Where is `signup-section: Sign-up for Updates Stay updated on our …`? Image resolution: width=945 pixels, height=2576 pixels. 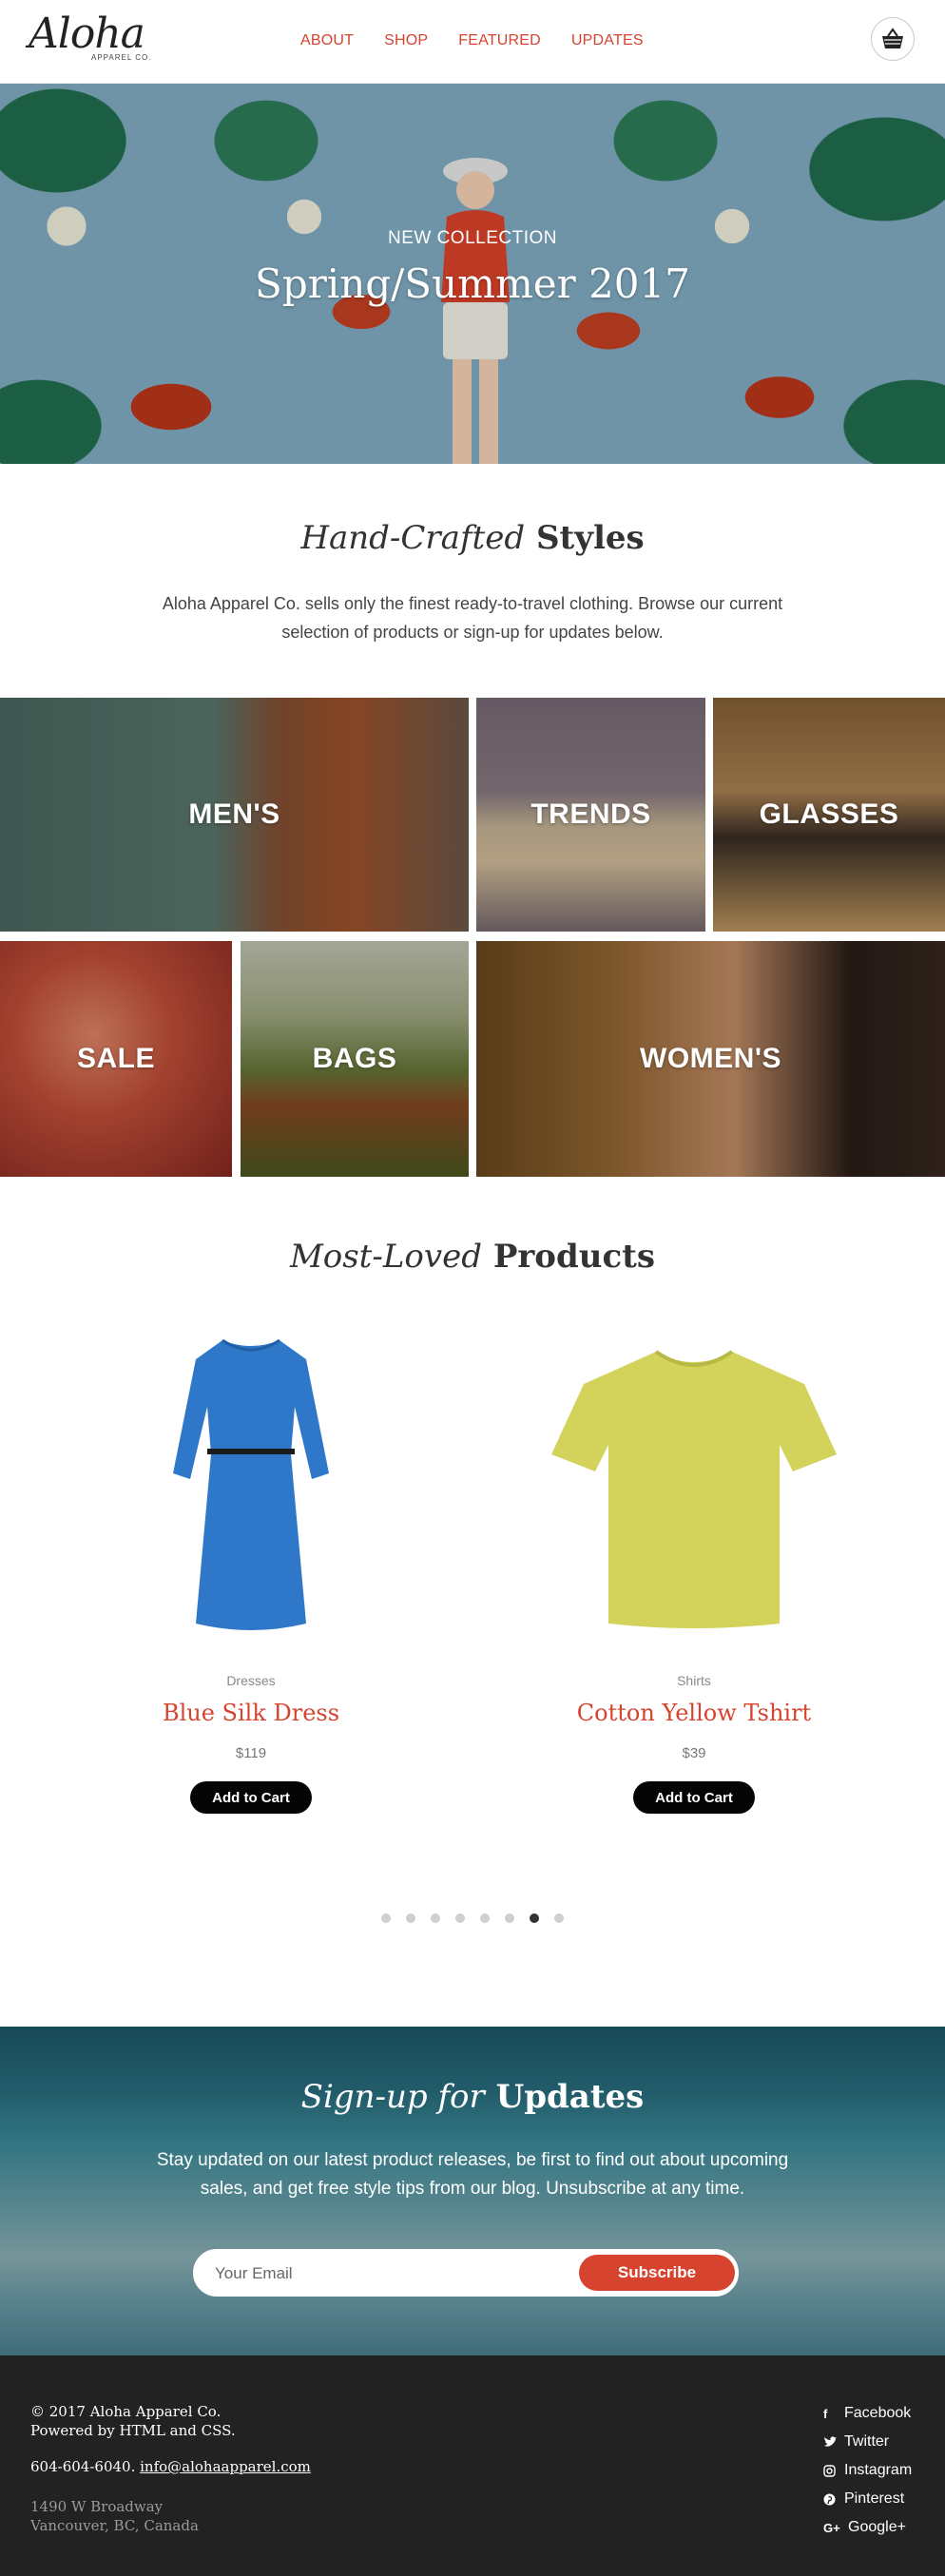 signup-section: Sign-up for Updates Stay updated on our … is located at coordinates (472, 2191).